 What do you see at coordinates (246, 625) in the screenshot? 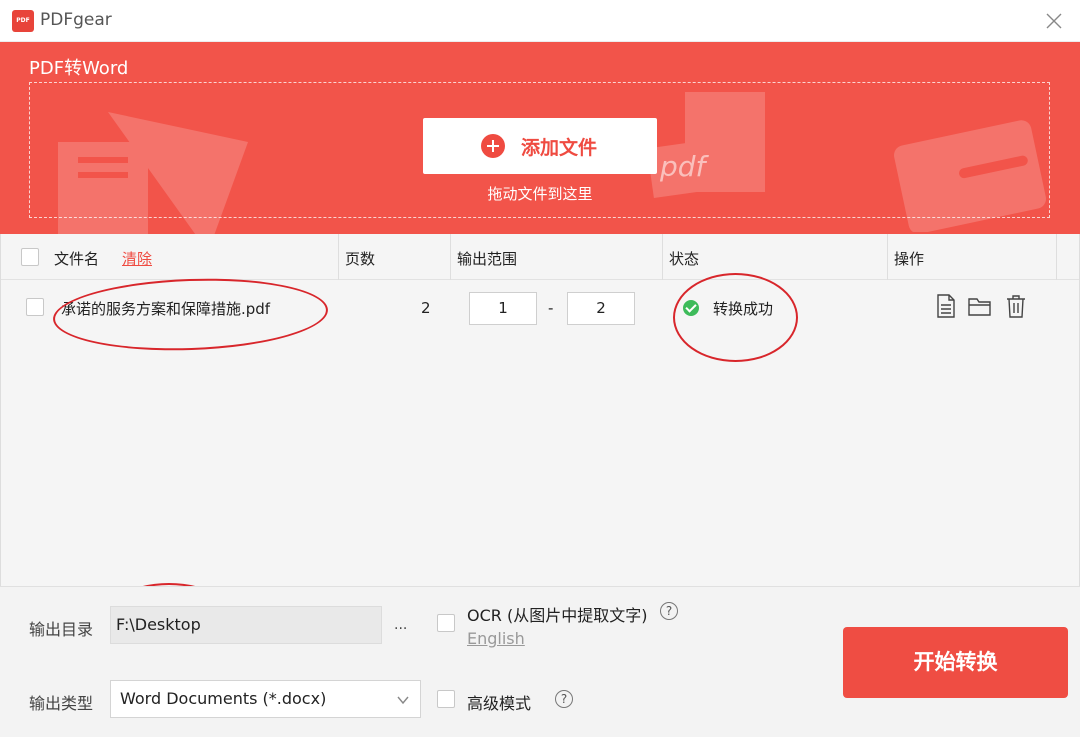
I see `output-dir-field: F:\Desktop` at bounding box center [246, 625].